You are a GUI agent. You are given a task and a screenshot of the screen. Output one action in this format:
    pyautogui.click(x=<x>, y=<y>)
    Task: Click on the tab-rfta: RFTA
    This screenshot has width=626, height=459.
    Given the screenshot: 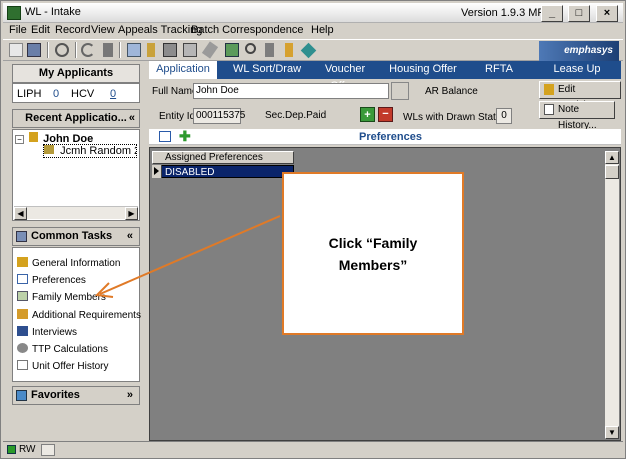 What is the action you would take?
    pyautogui.click(x=499, y=70)
    